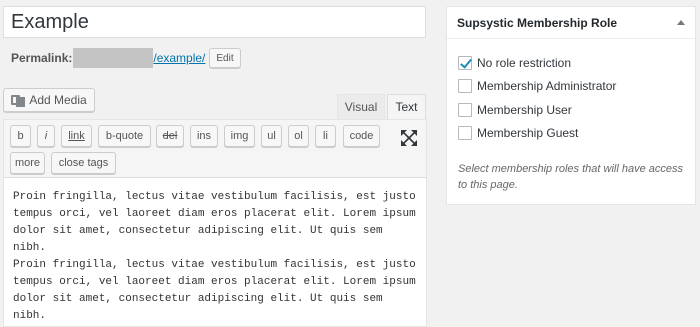 The image size is (700, 327). I want to click on permalink-base-redacted, so click(113, 58).